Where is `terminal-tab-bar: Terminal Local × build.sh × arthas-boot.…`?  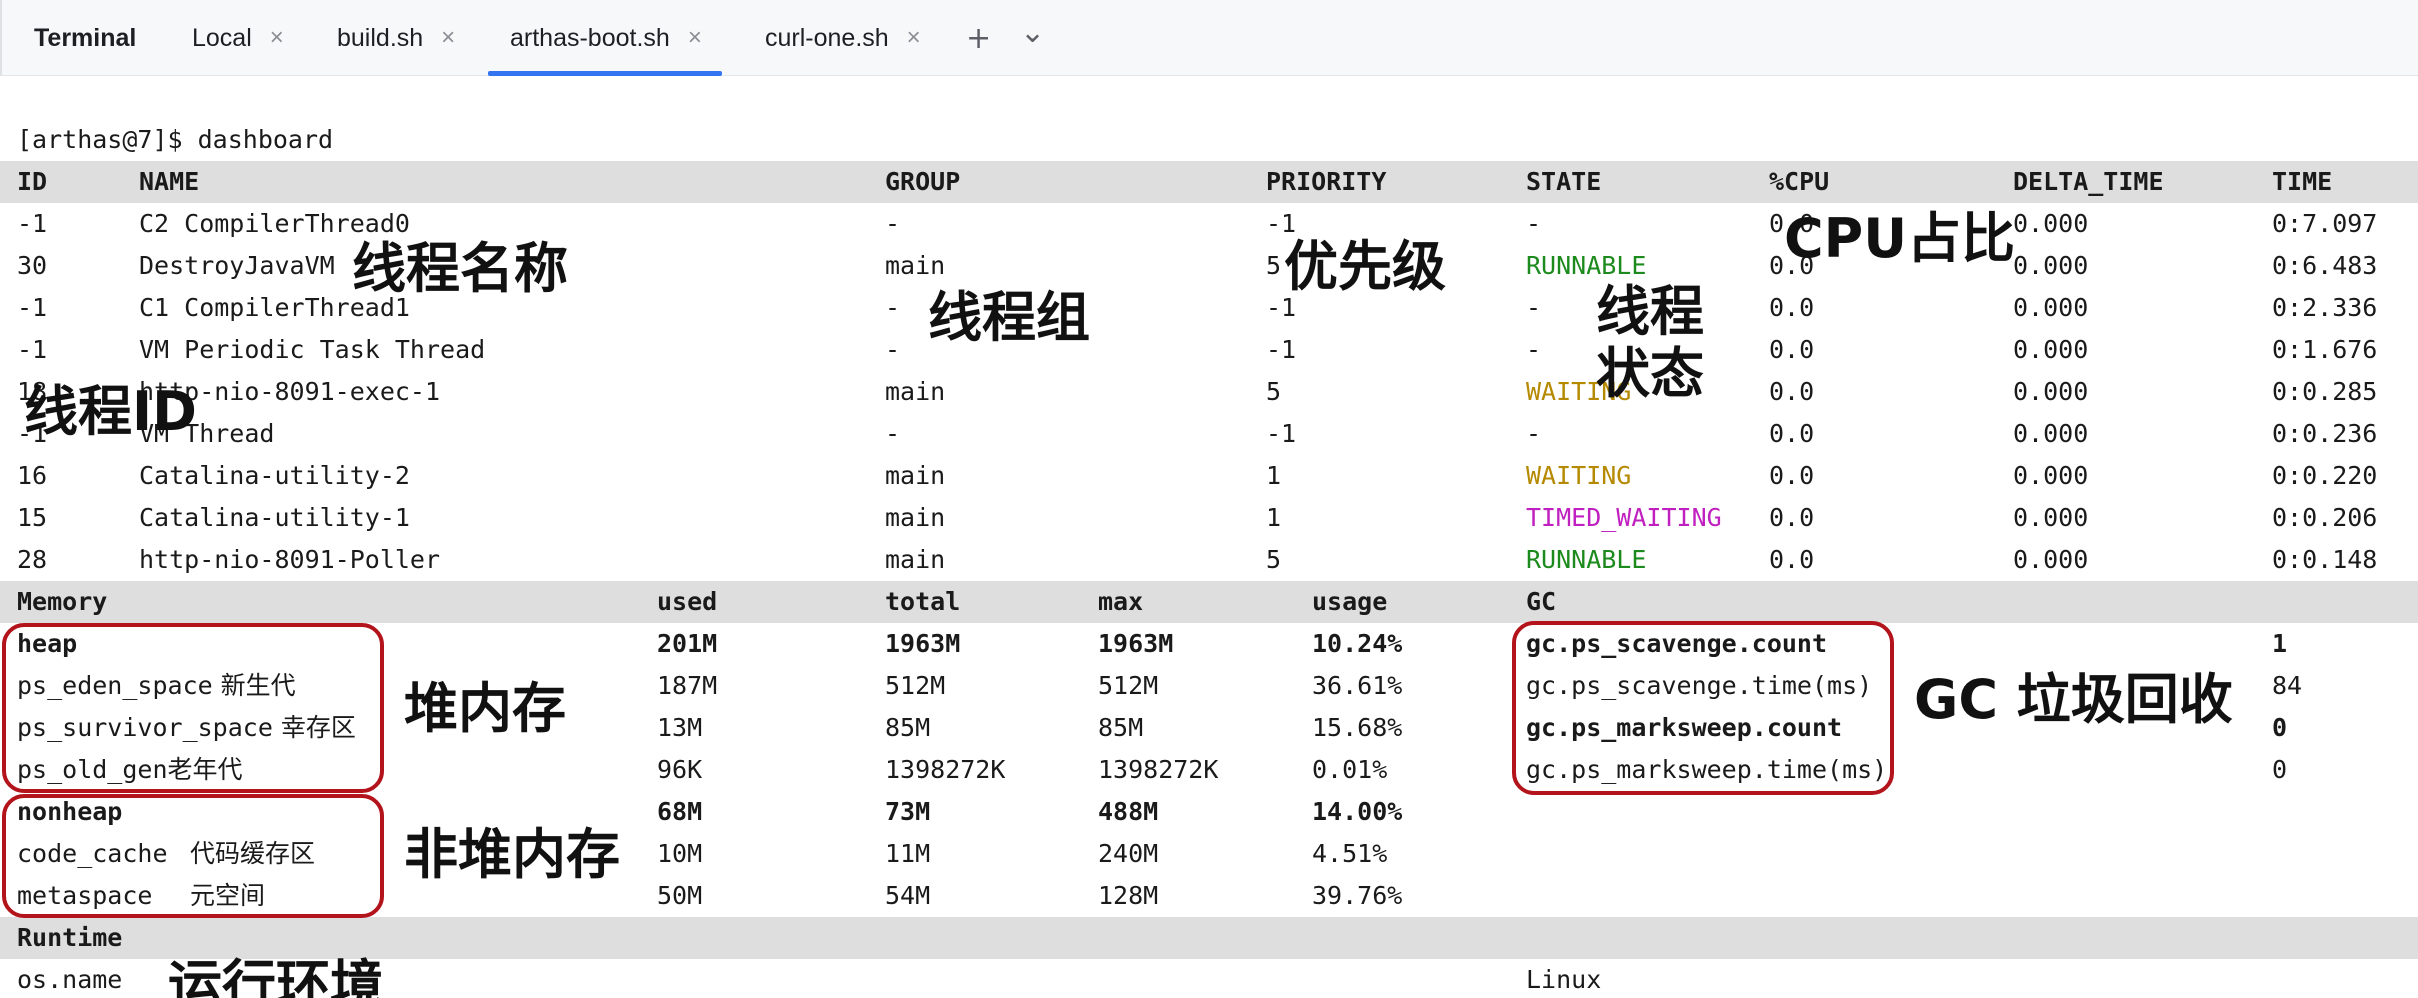 terminal-tab-bar: Terminal Local × build.sh × arthas-boot.… is located at coordinates (1209, 38).